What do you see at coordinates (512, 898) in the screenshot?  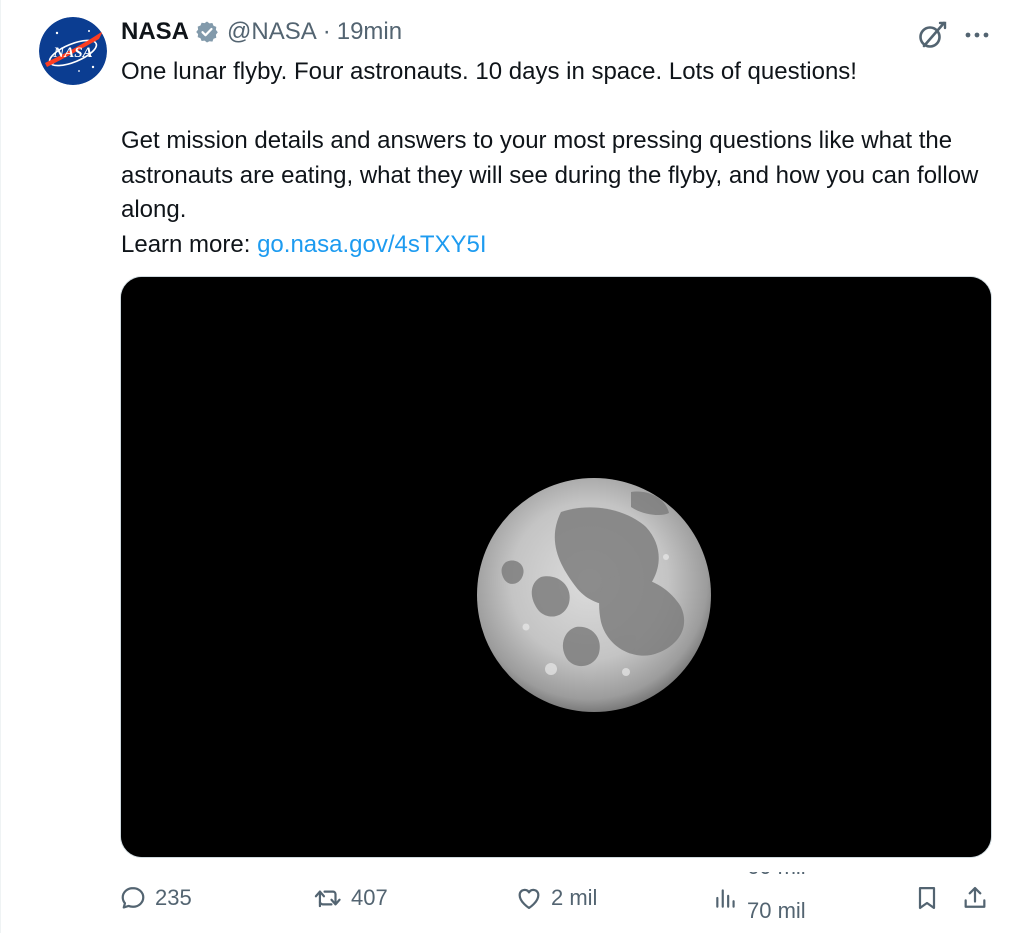 I see `action-bar: 235 407 2 mil 60 mil 70 mil` at bounding box center [512, 898].